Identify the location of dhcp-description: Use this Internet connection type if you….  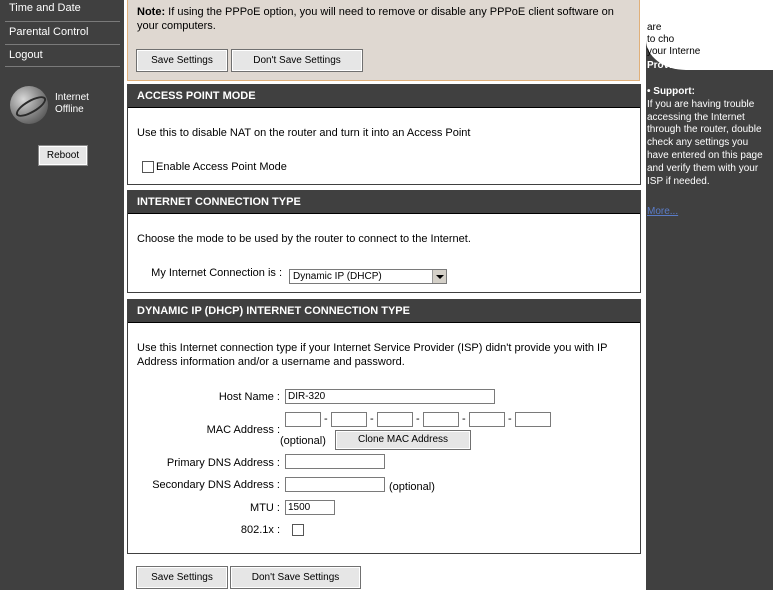
(372, 355).